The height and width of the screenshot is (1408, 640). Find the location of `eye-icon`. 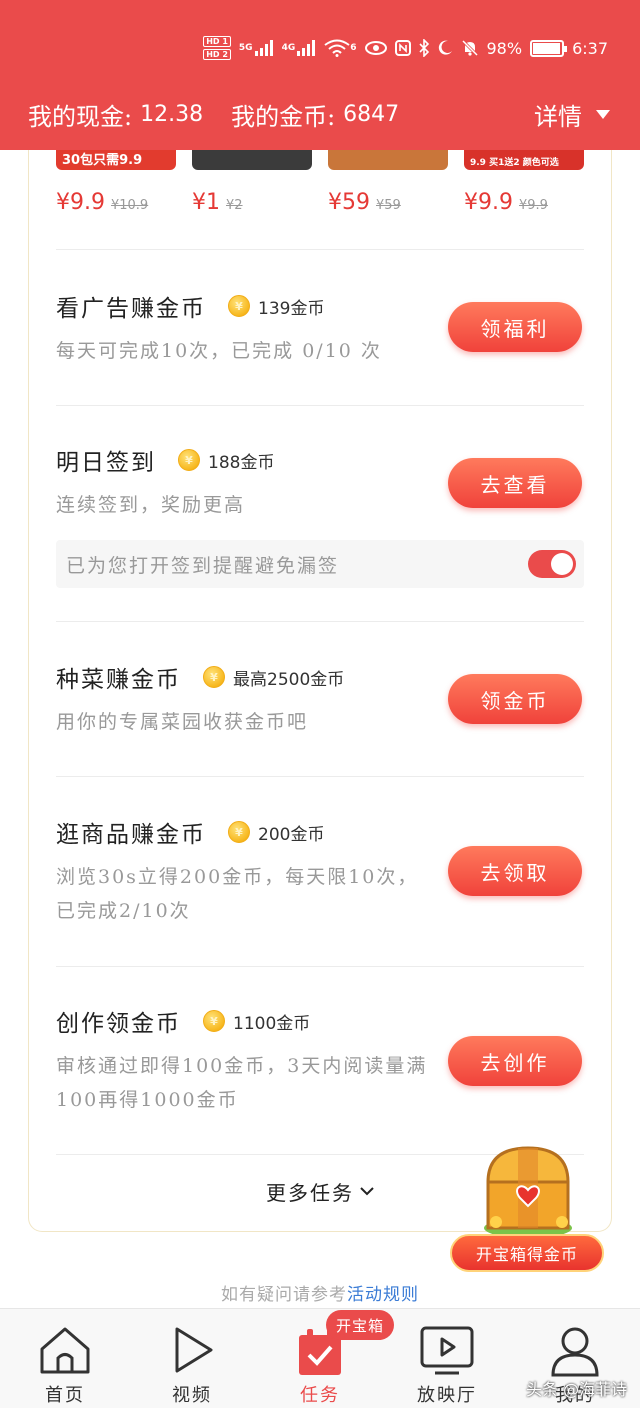

eye-icon is located at coordinates (375, 48).